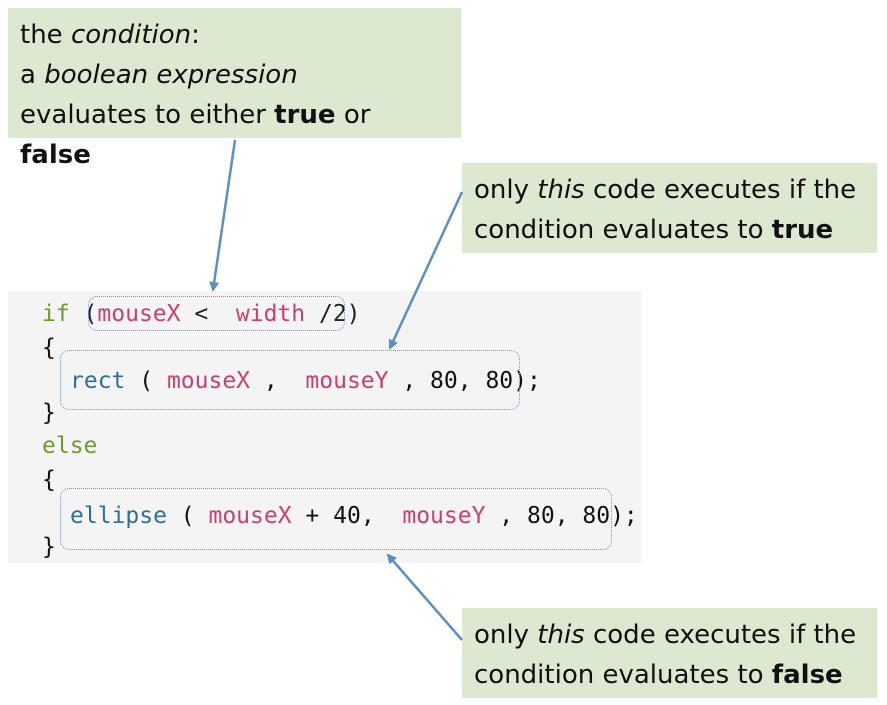 This screenshot has width=887, height=705. What do you see at coordinates (426, 270) in the screenshot?
I see `arrow-to-true-branch` at bounding box center [426, 270].